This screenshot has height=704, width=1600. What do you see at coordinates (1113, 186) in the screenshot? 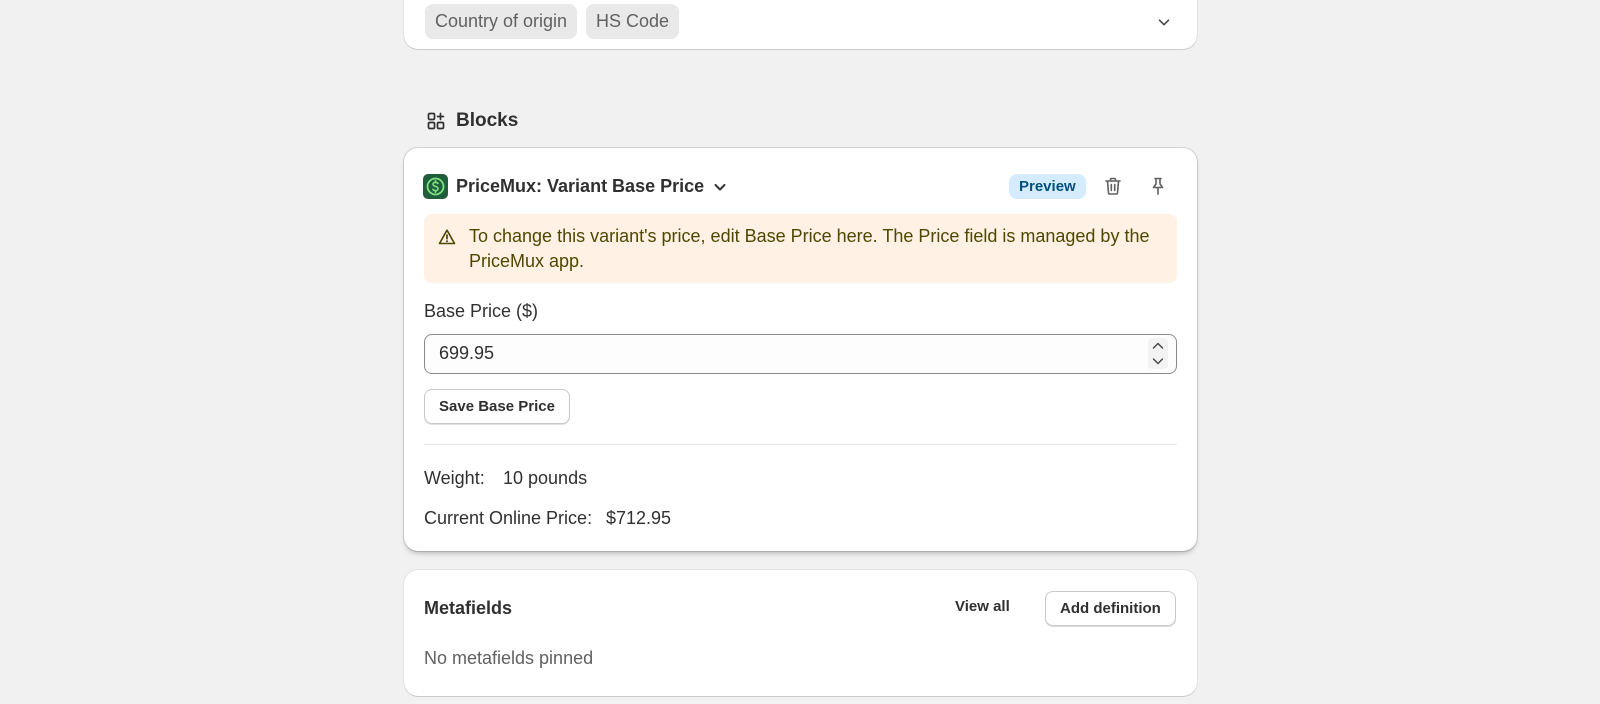
I see `trash-icon` at bounding box center [1113, 186].